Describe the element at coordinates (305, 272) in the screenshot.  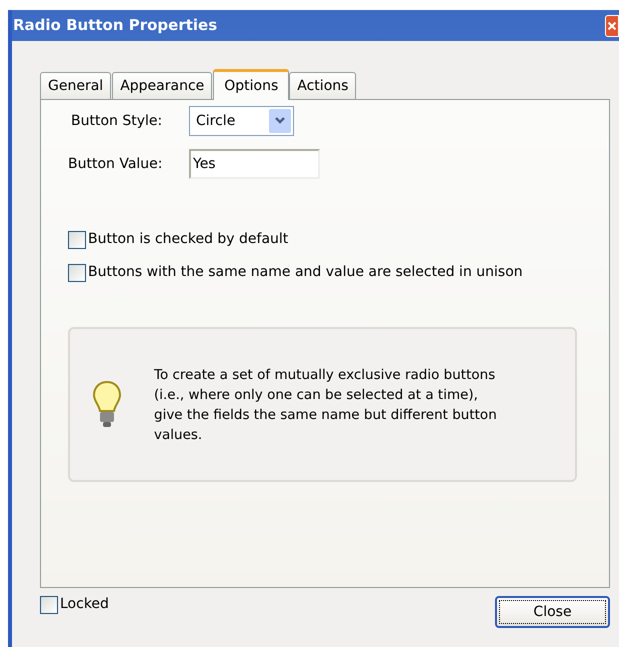
I see `checkbox-label: Buttons with the same name and value are selected in unison` at that location.